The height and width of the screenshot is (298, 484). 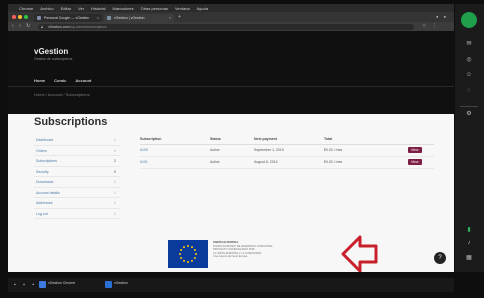 I want to click on nav-comic: Comic, so click(x=60, y=80).